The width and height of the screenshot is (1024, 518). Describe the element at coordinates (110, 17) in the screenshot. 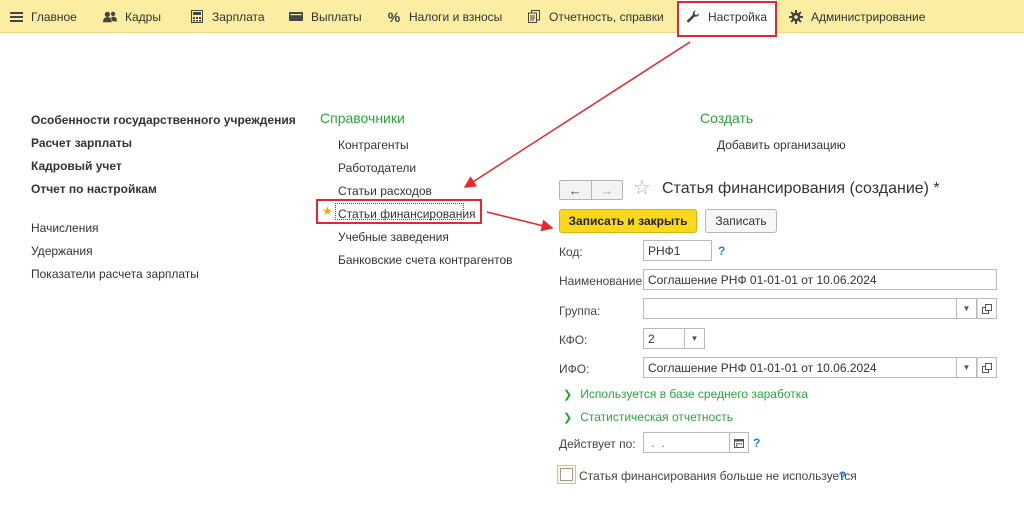

I see `people-icon` at that location.